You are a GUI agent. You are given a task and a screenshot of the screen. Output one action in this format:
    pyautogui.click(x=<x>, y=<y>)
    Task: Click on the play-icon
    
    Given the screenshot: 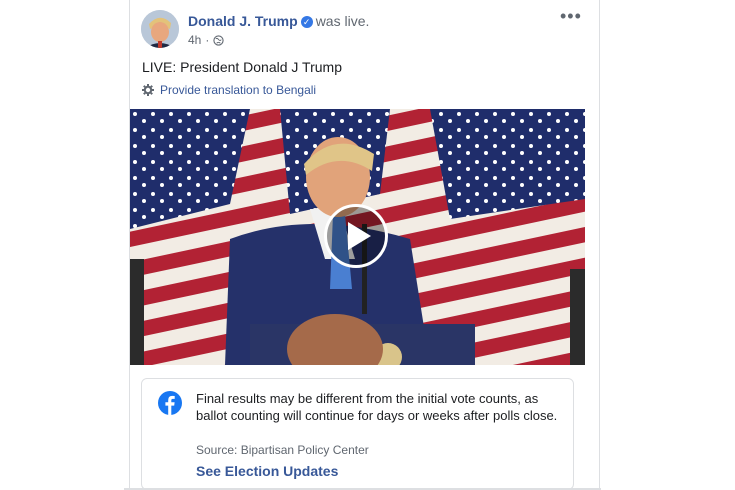 What is the action you would take?
    pyautogui.click(x=359, y=236)
    